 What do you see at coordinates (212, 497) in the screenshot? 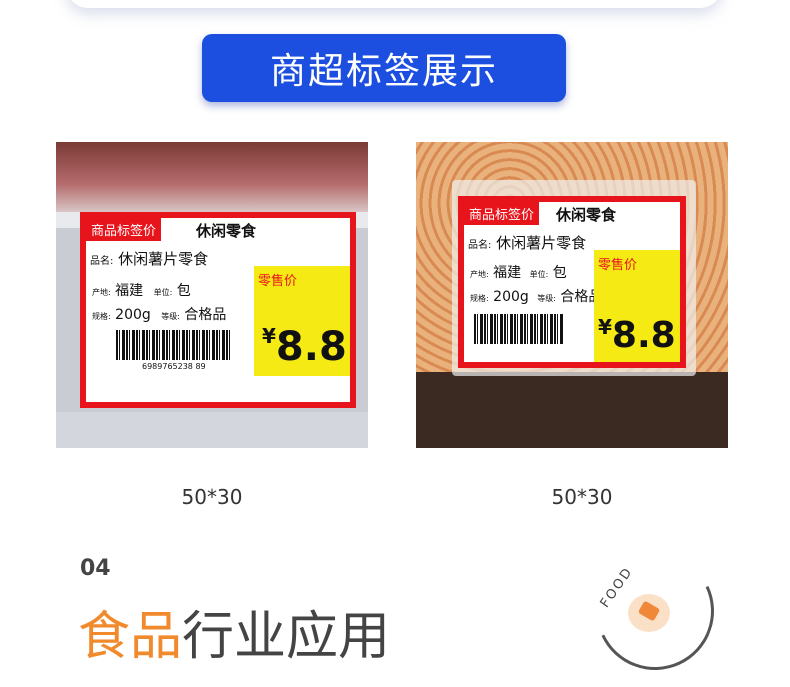
I see `size-caption-1: 50*30` at bounding box center [212, 497].